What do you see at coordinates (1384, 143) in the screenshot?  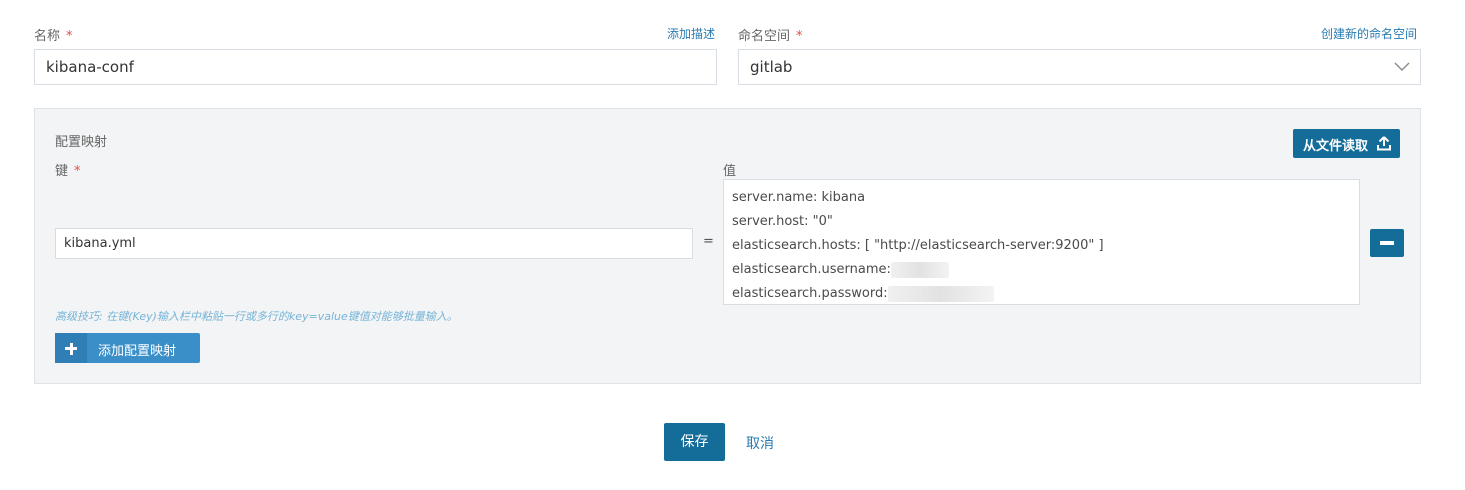 I see `upload-icon` at bounding box center [1384, 143].